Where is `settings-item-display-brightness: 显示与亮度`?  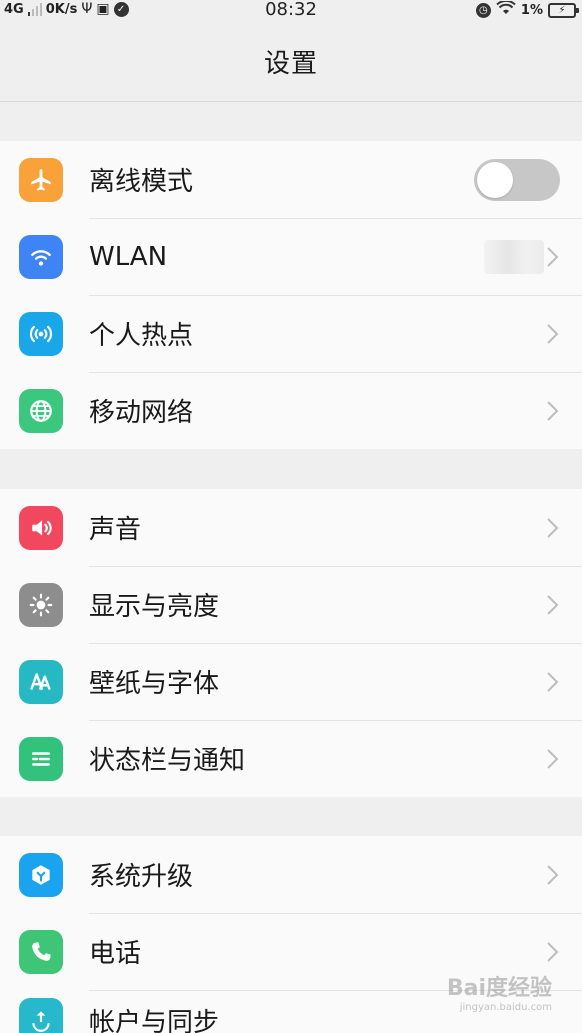 settings-item-display-brightness: 显示与亮度 is located at coordinates (291, 604).